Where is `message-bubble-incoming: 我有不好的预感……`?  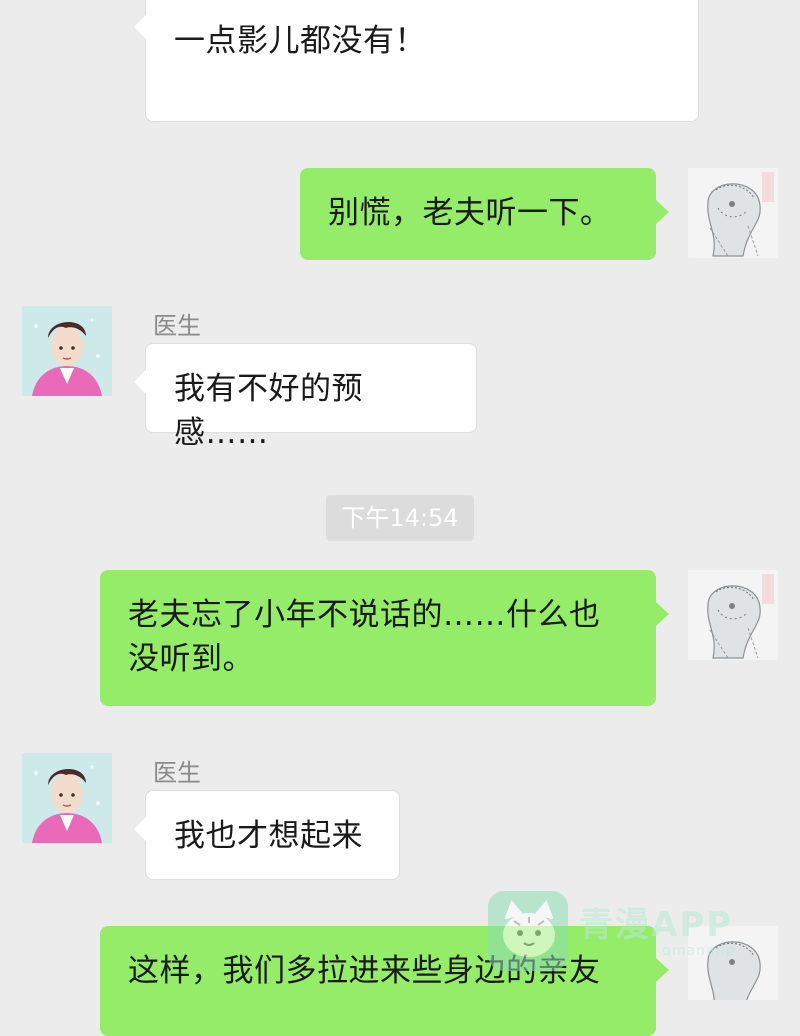 message-bubble-incoming: 我有不好的预感…… is located at coordinates (305, 397).